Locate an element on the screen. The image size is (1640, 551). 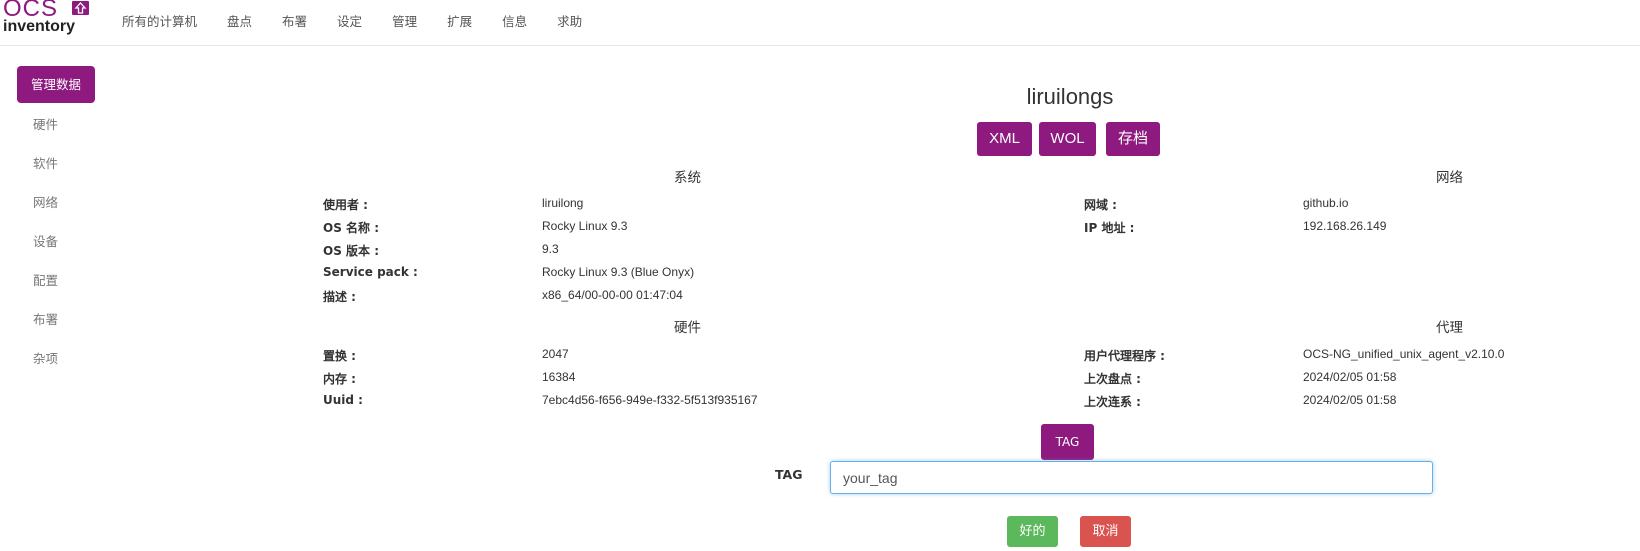
system-user-value: liruilong is located at coordinates (563, 203).